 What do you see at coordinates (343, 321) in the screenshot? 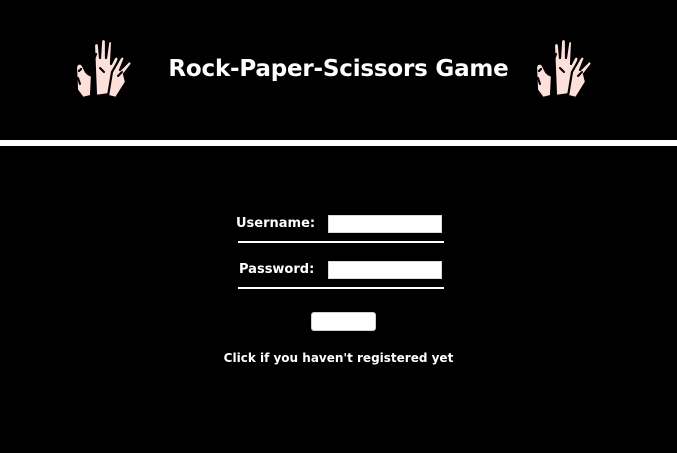
I see `login-button` at bounding box center [343, 321].